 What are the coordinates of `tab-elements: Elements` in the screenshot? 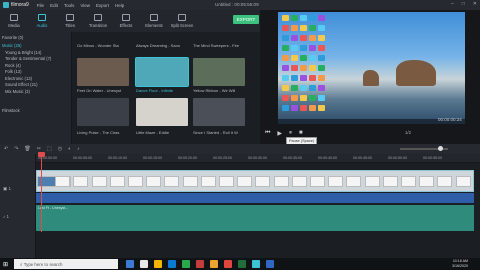 It's located at (154, 21).